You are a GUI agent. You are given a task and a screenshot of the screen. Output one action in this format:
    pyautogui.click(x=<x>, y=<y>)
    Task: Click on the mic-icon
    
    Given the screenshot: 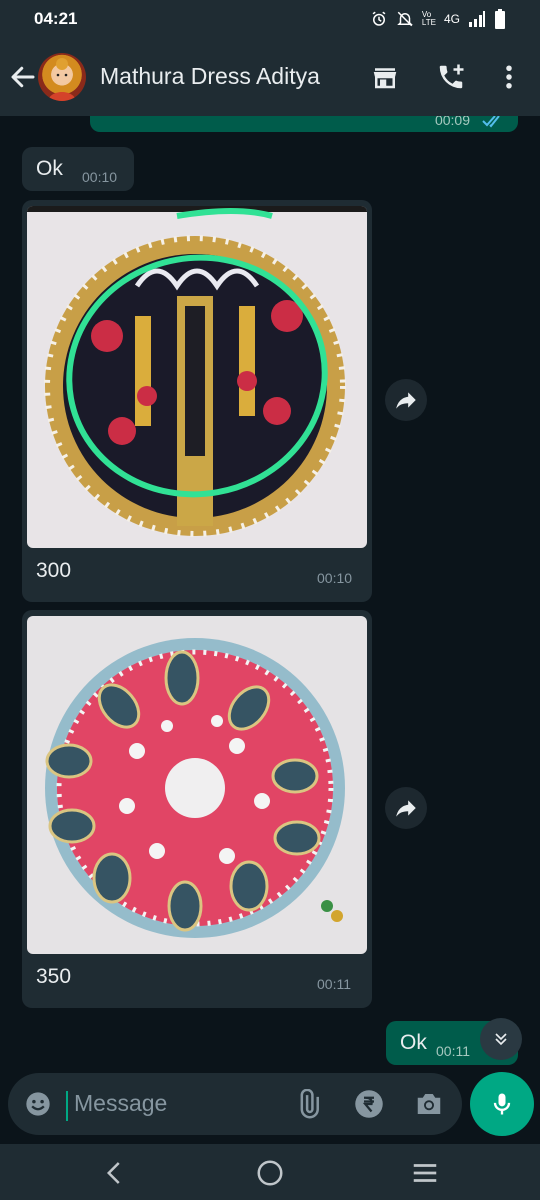 What is the action you would take?
    pyautogui.click(x=502, y=1104)
    